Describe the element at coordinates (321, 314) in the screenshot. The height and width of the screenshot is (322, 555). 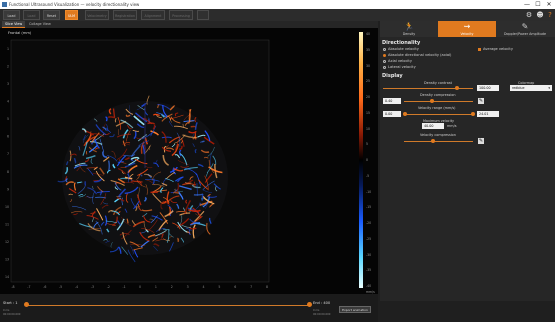
I see `timeline-end-time: 00:00:00.000` at that location.